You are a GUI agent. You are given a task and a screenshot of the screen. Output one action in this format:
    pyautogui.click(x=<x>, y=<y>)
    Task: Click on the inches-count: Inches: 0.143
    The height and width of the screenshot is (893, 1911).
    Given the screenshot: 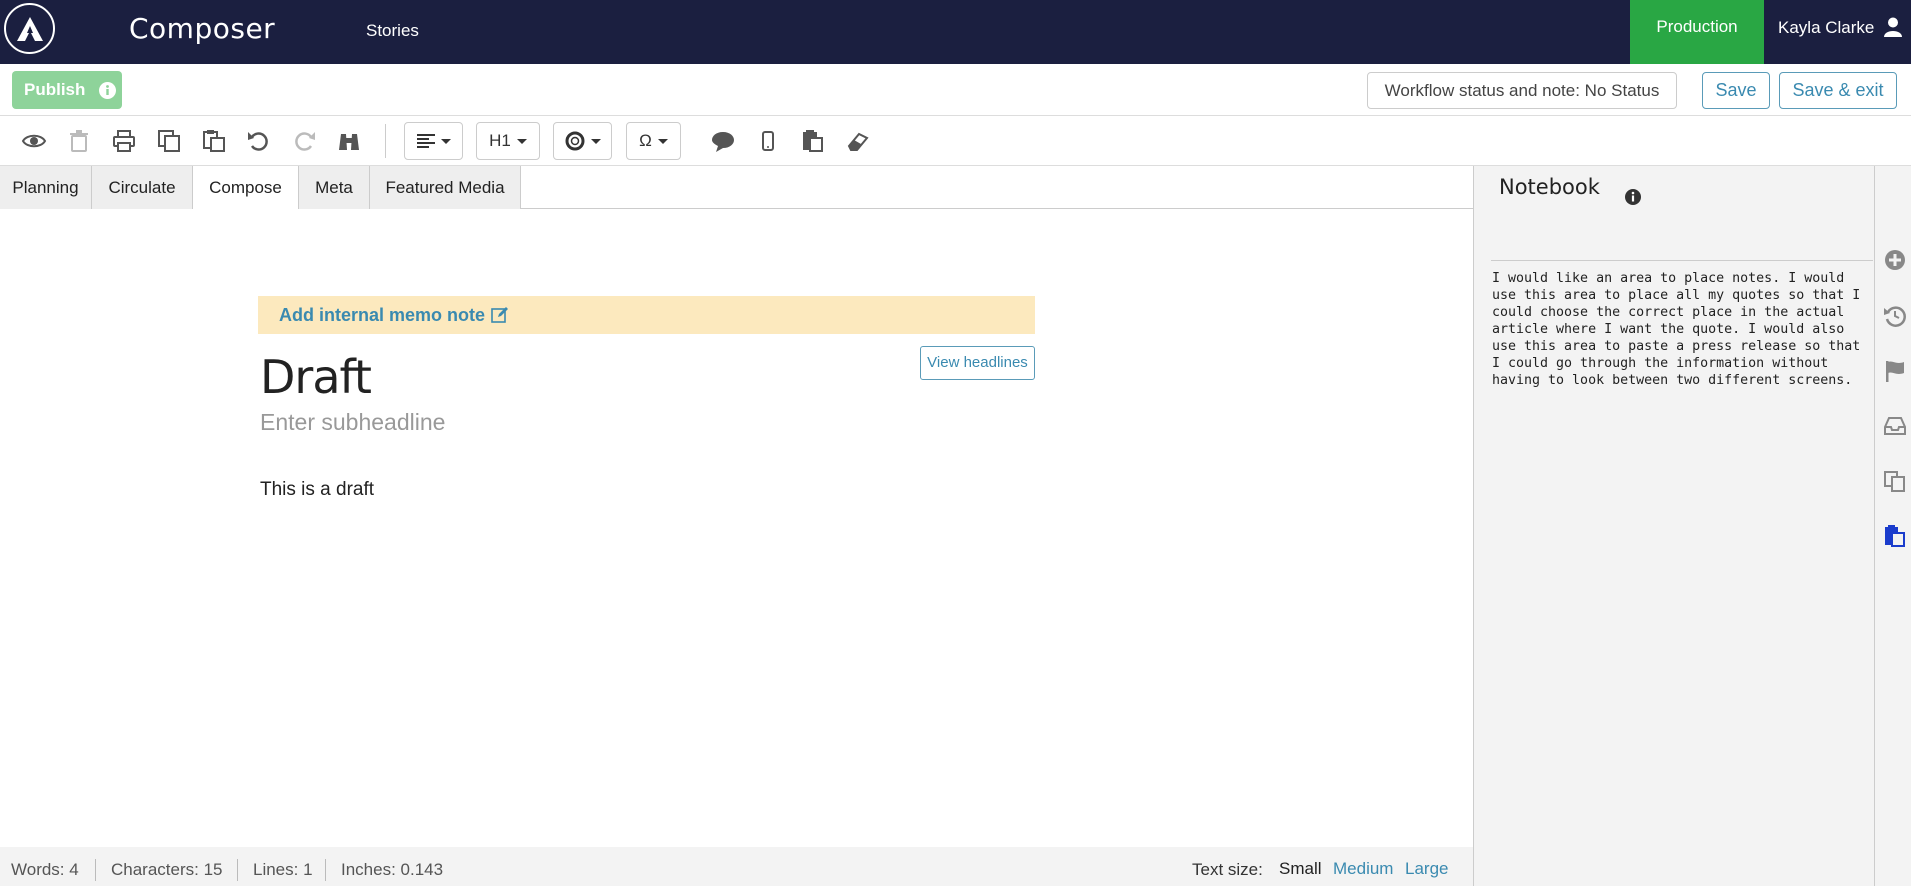 What is the action you would take?
    pyautogui.click(x=392, y=869)
    